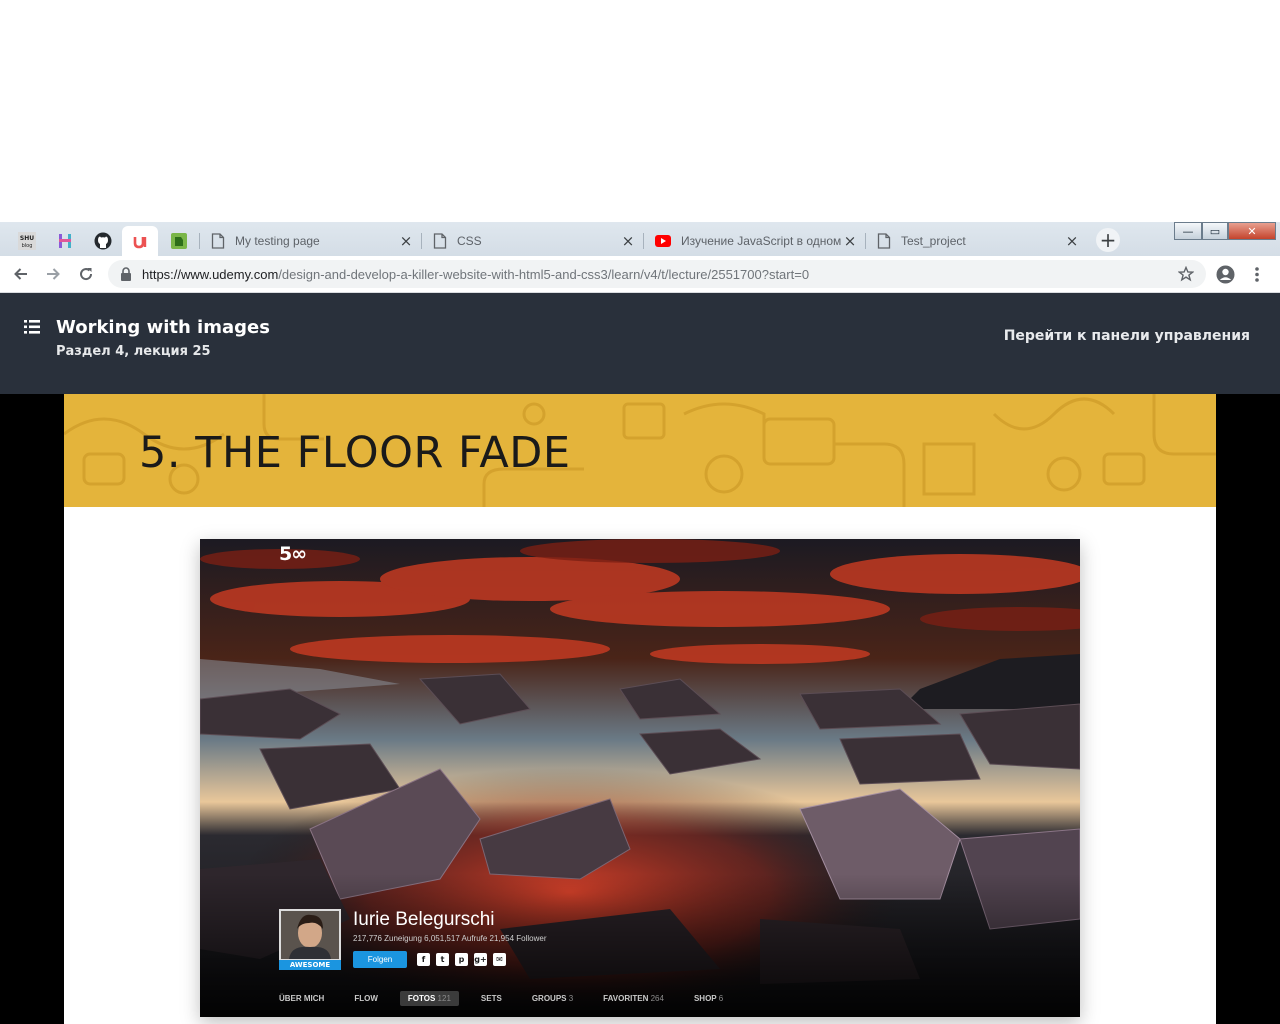 Image resolution: width=1280 pixels, height=1024 pixels. What do you see at coordinates (705, 998) in the screenshot?
I see `nav-label: SHOP` at bounding box center [705, 998].